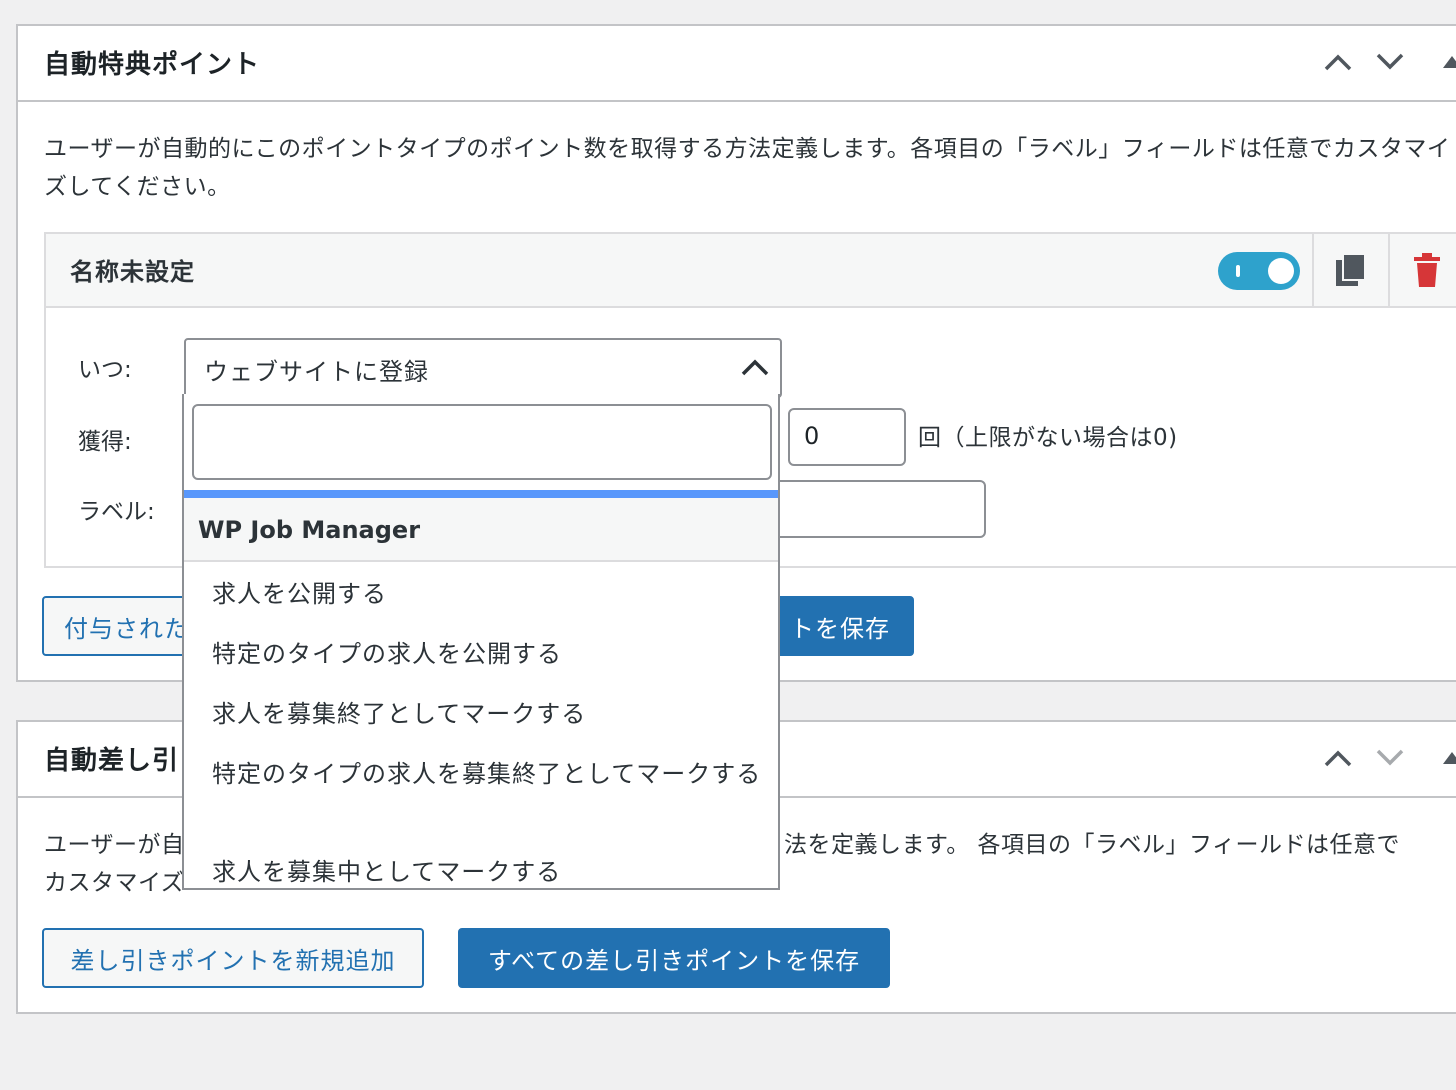 Image resolution: width=1456 pixels, height=1090 pixels. I want to click on limit-help-text: 回（上限がない場合は0), so click(1048, 438).